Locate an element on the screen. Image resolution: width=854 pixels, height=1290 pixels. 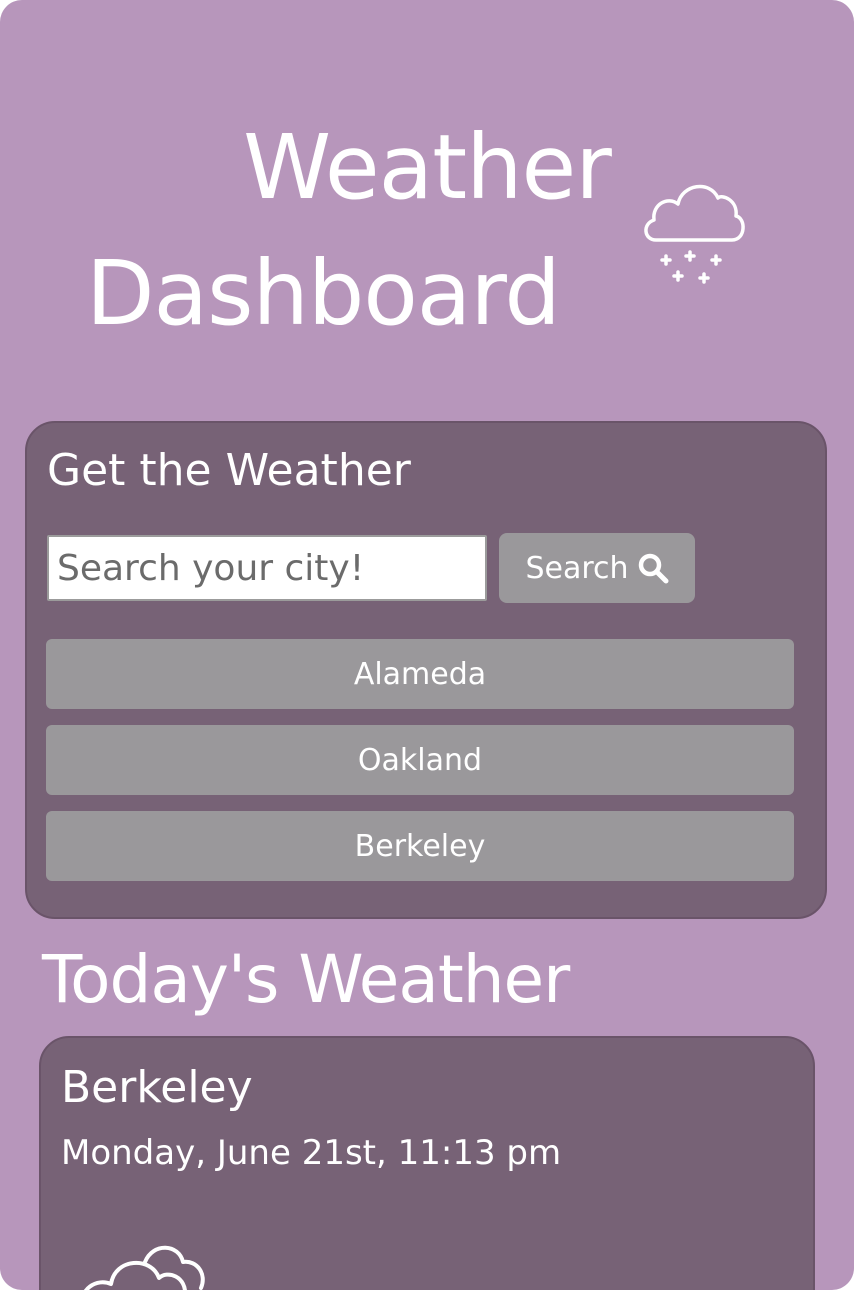
cloudy-icon is located at coordinates (144, 1267).